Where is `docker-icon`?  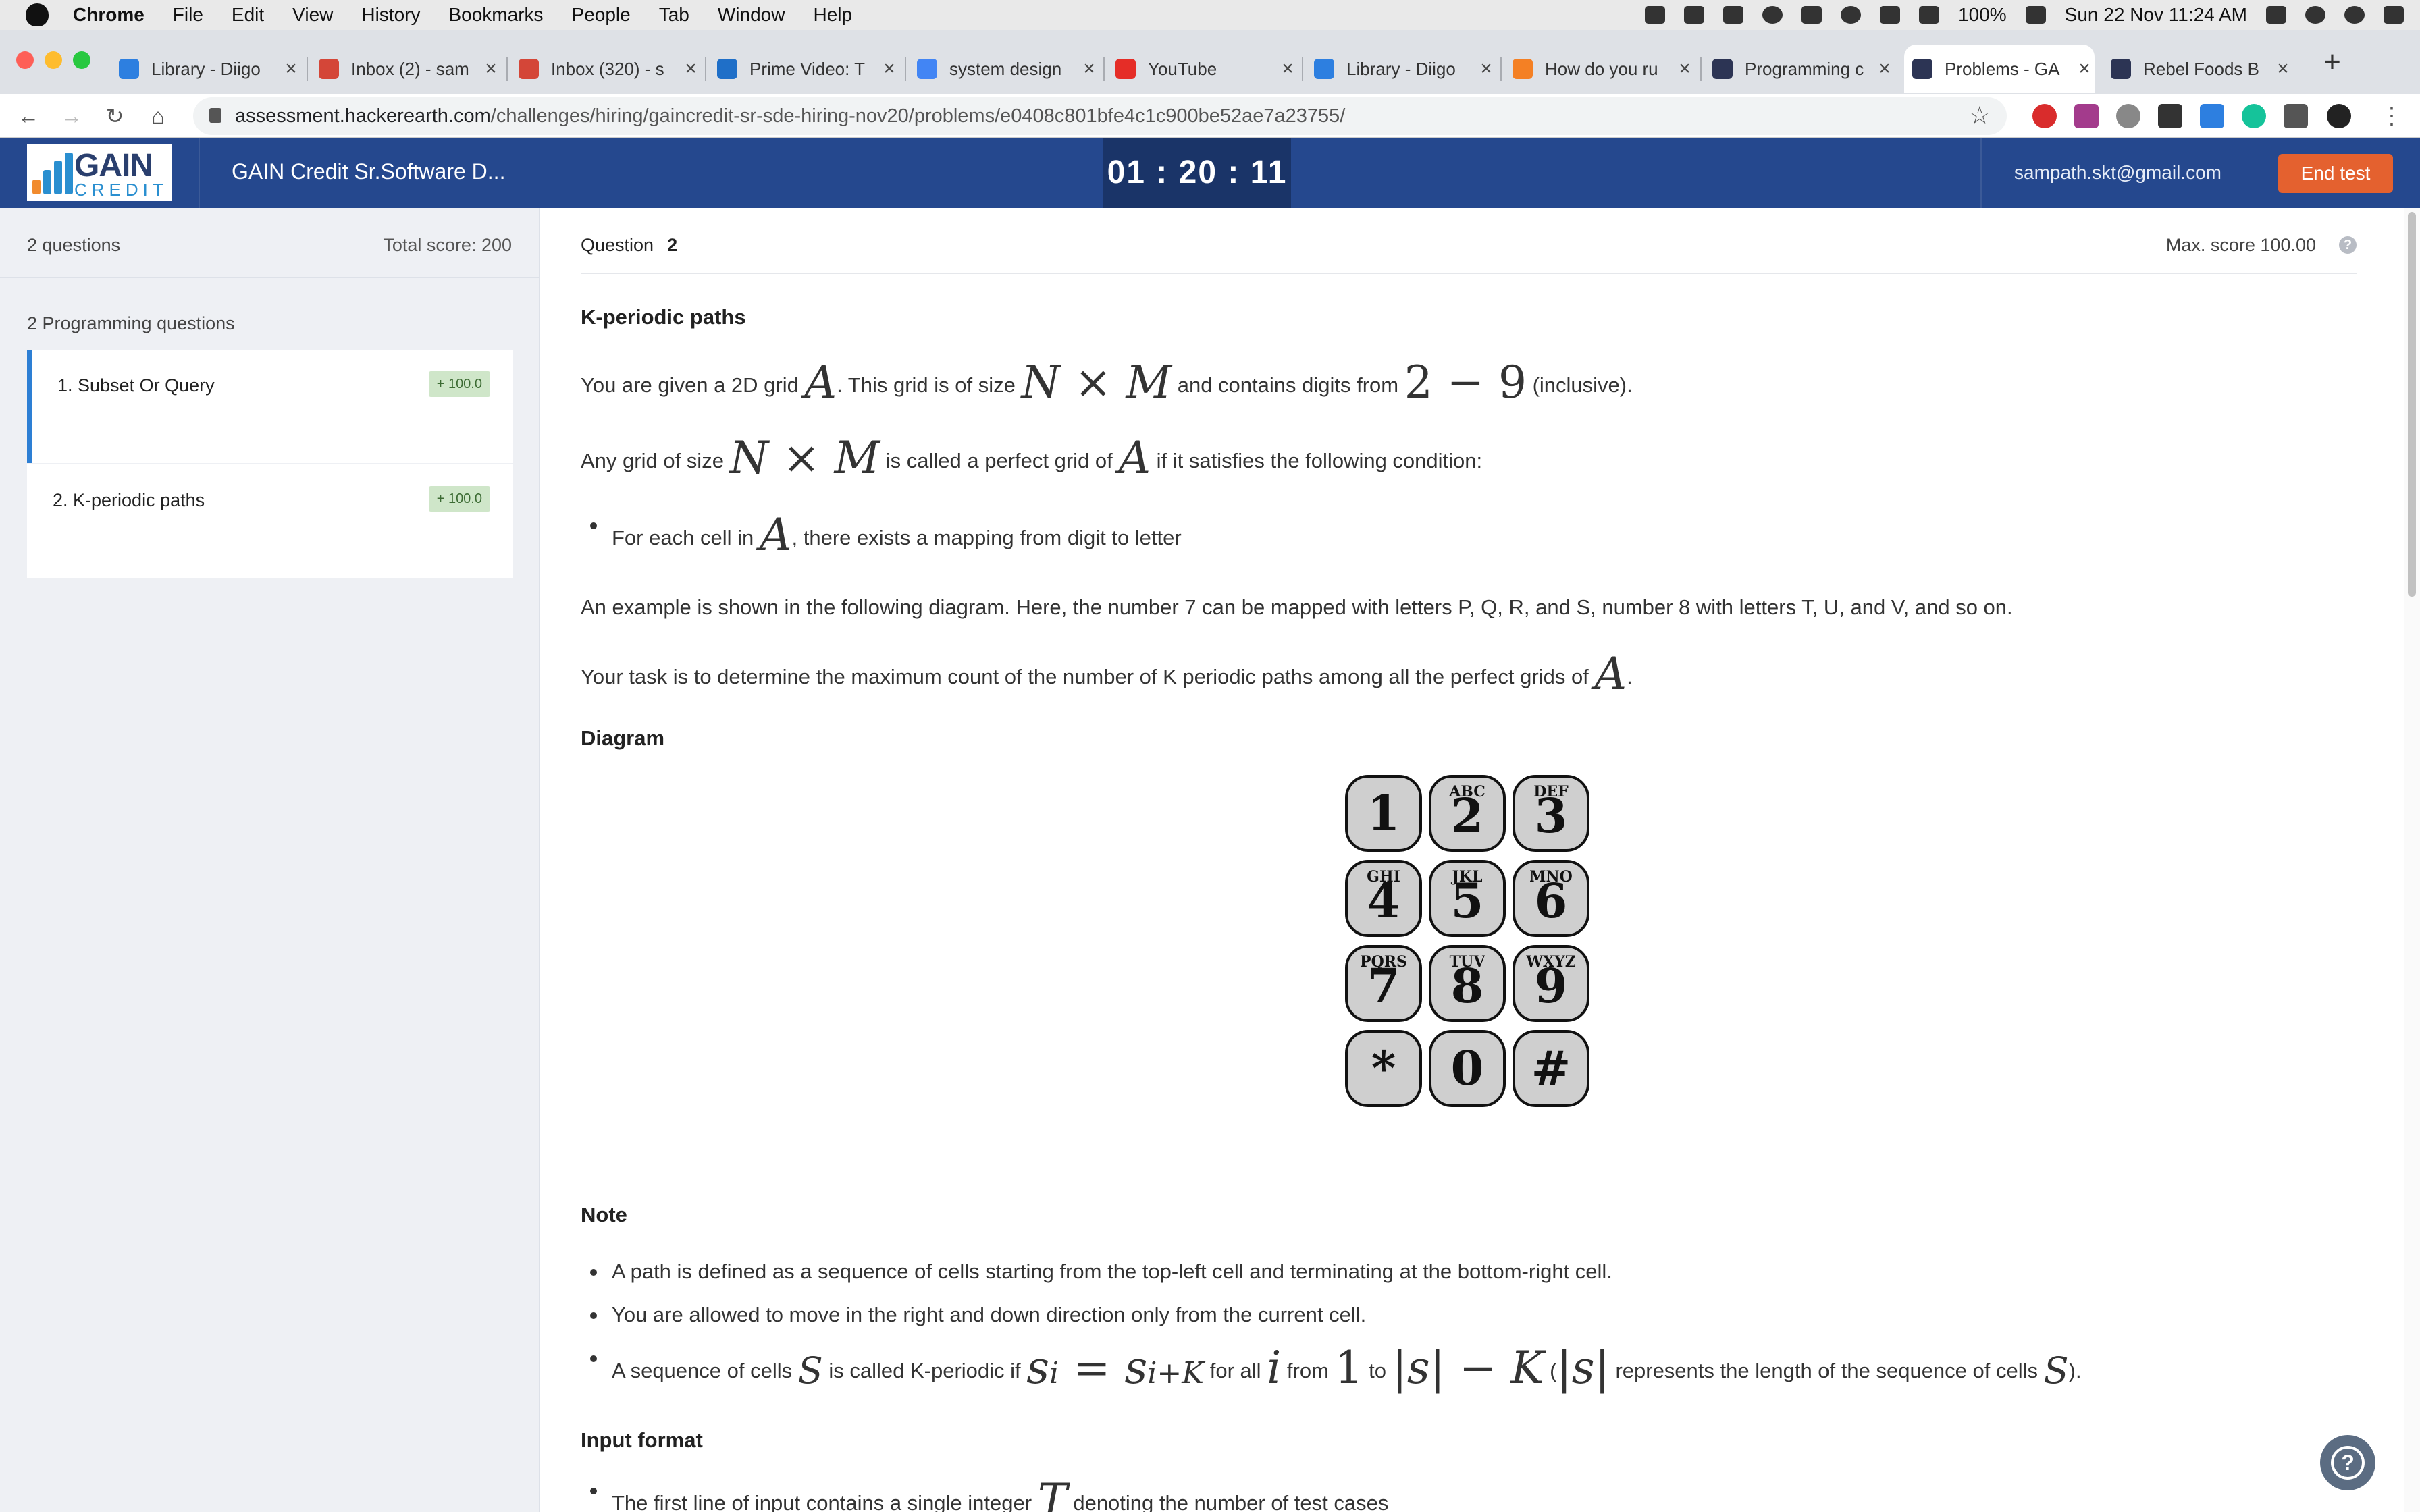 docker-icon is located at coordinates (1694, 15).